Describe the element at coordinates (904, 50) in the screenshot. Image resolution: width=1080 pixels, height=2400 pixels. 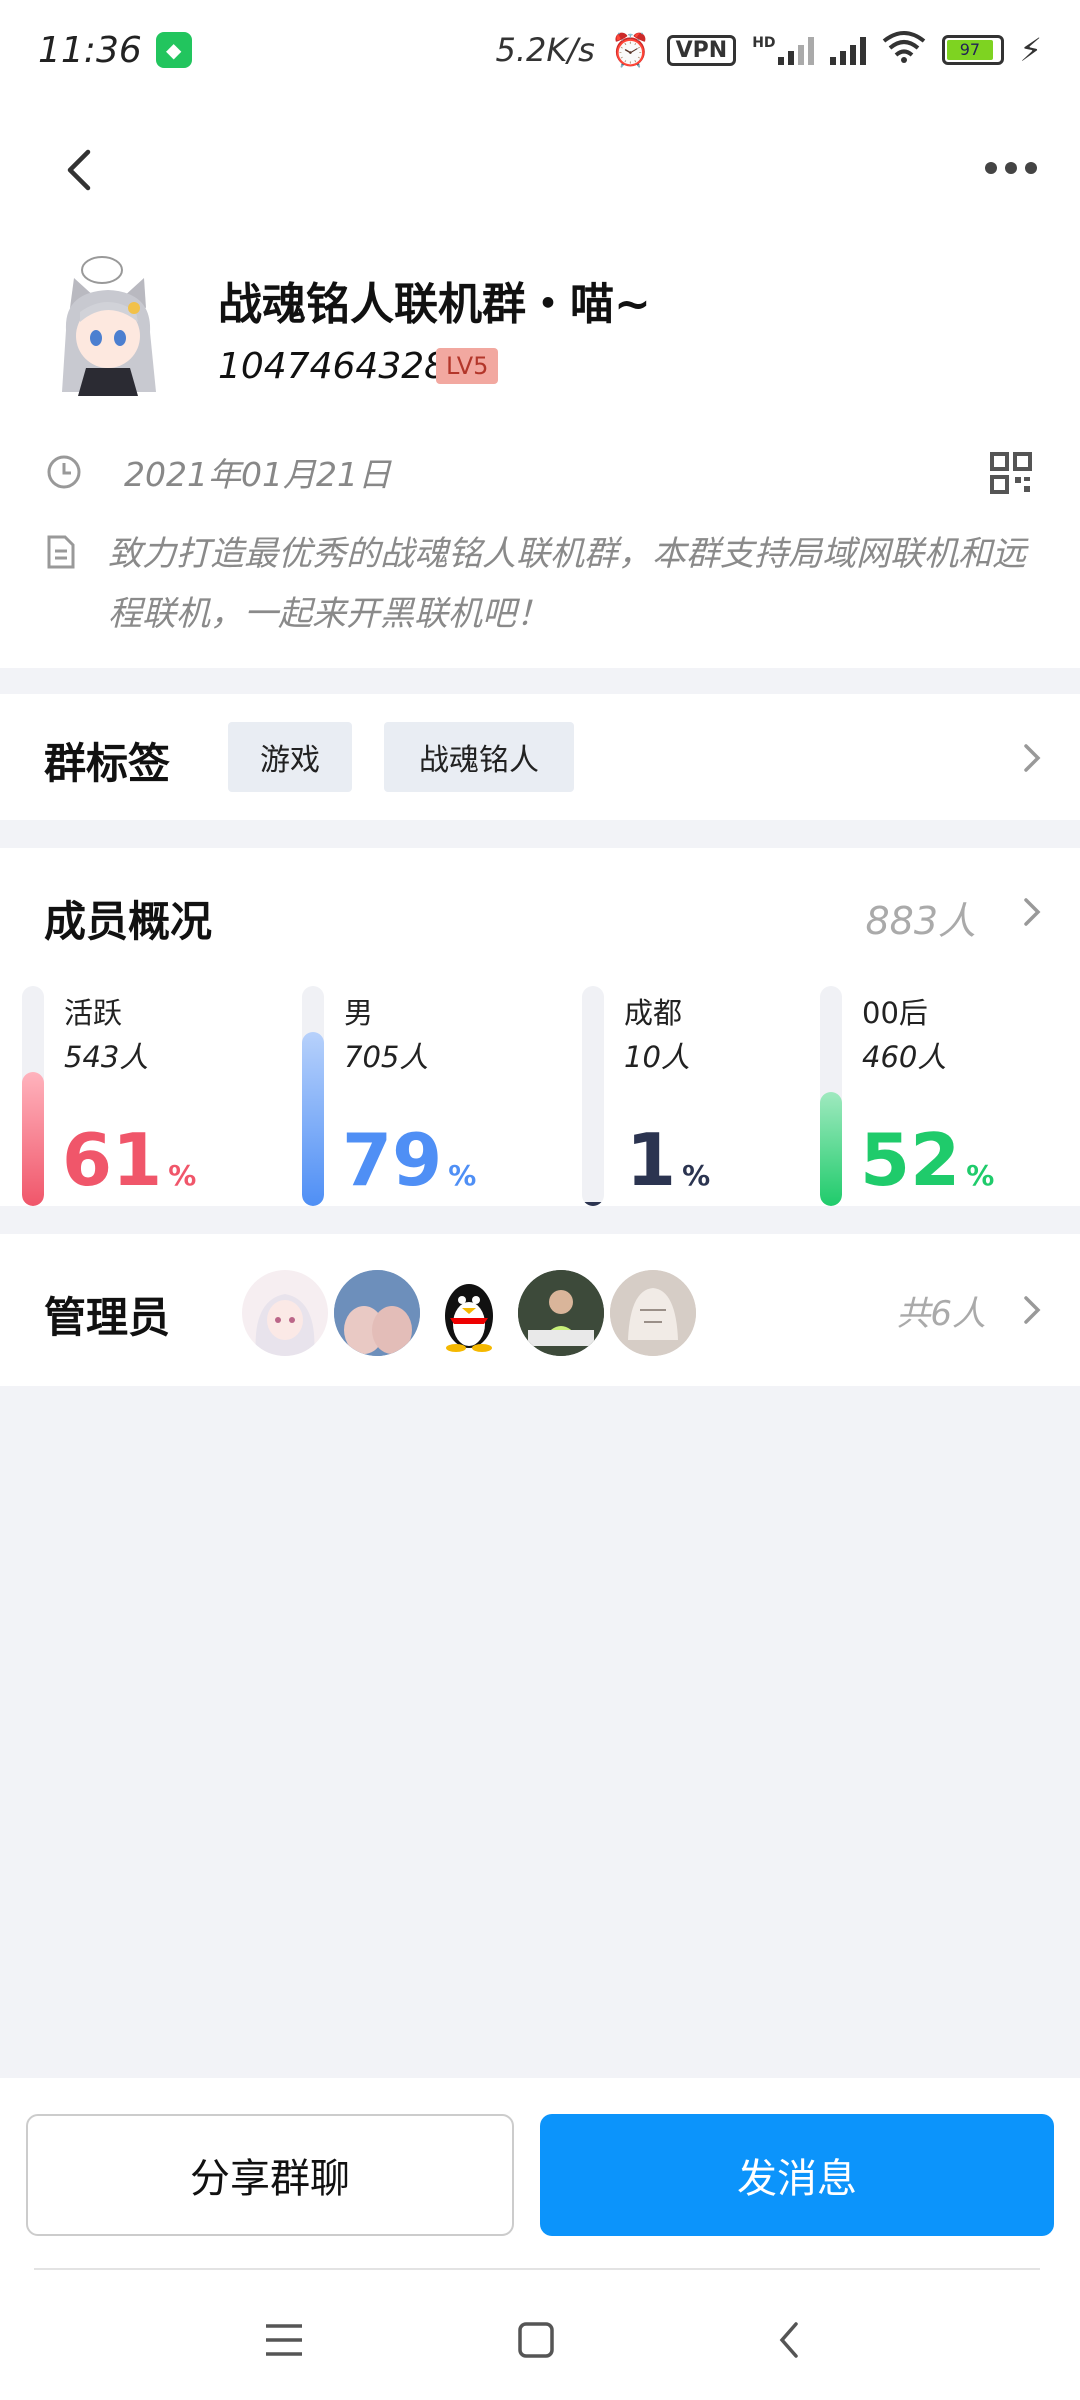
I see `wifi-icon` at that location.